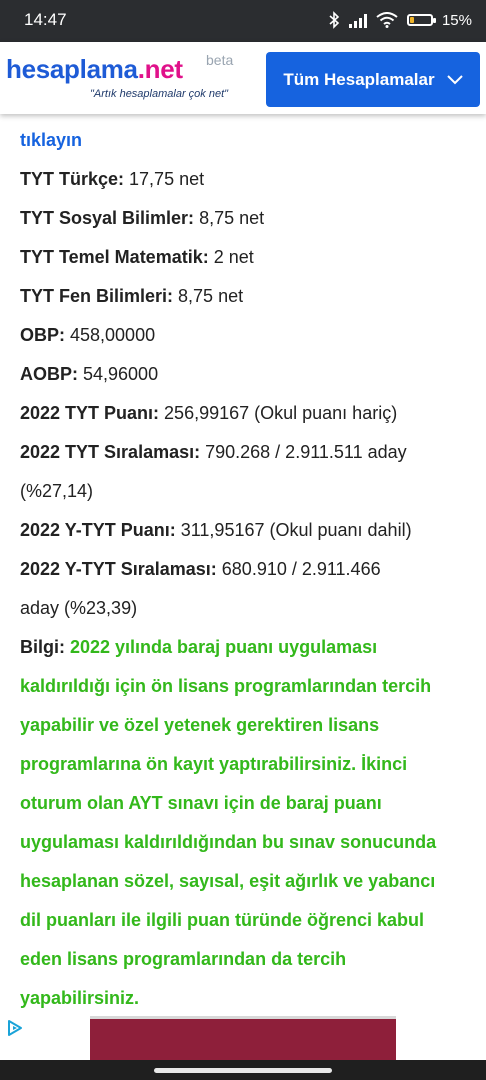 The image size is (486, 1080). I want to click on result-value: 54,96000, so click(118, 374).